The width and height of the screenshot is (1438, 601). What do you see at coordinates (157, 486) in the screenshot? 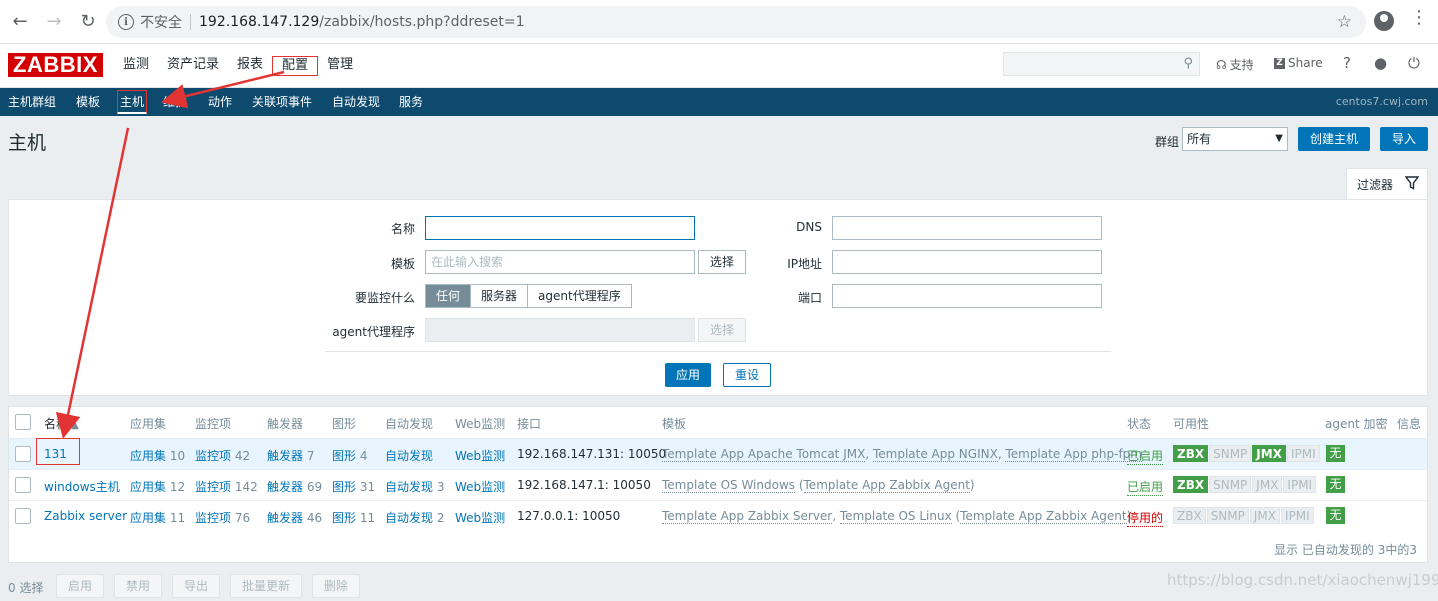
I see `applications-link: 应用集 12` at bounding box center [157, 486].